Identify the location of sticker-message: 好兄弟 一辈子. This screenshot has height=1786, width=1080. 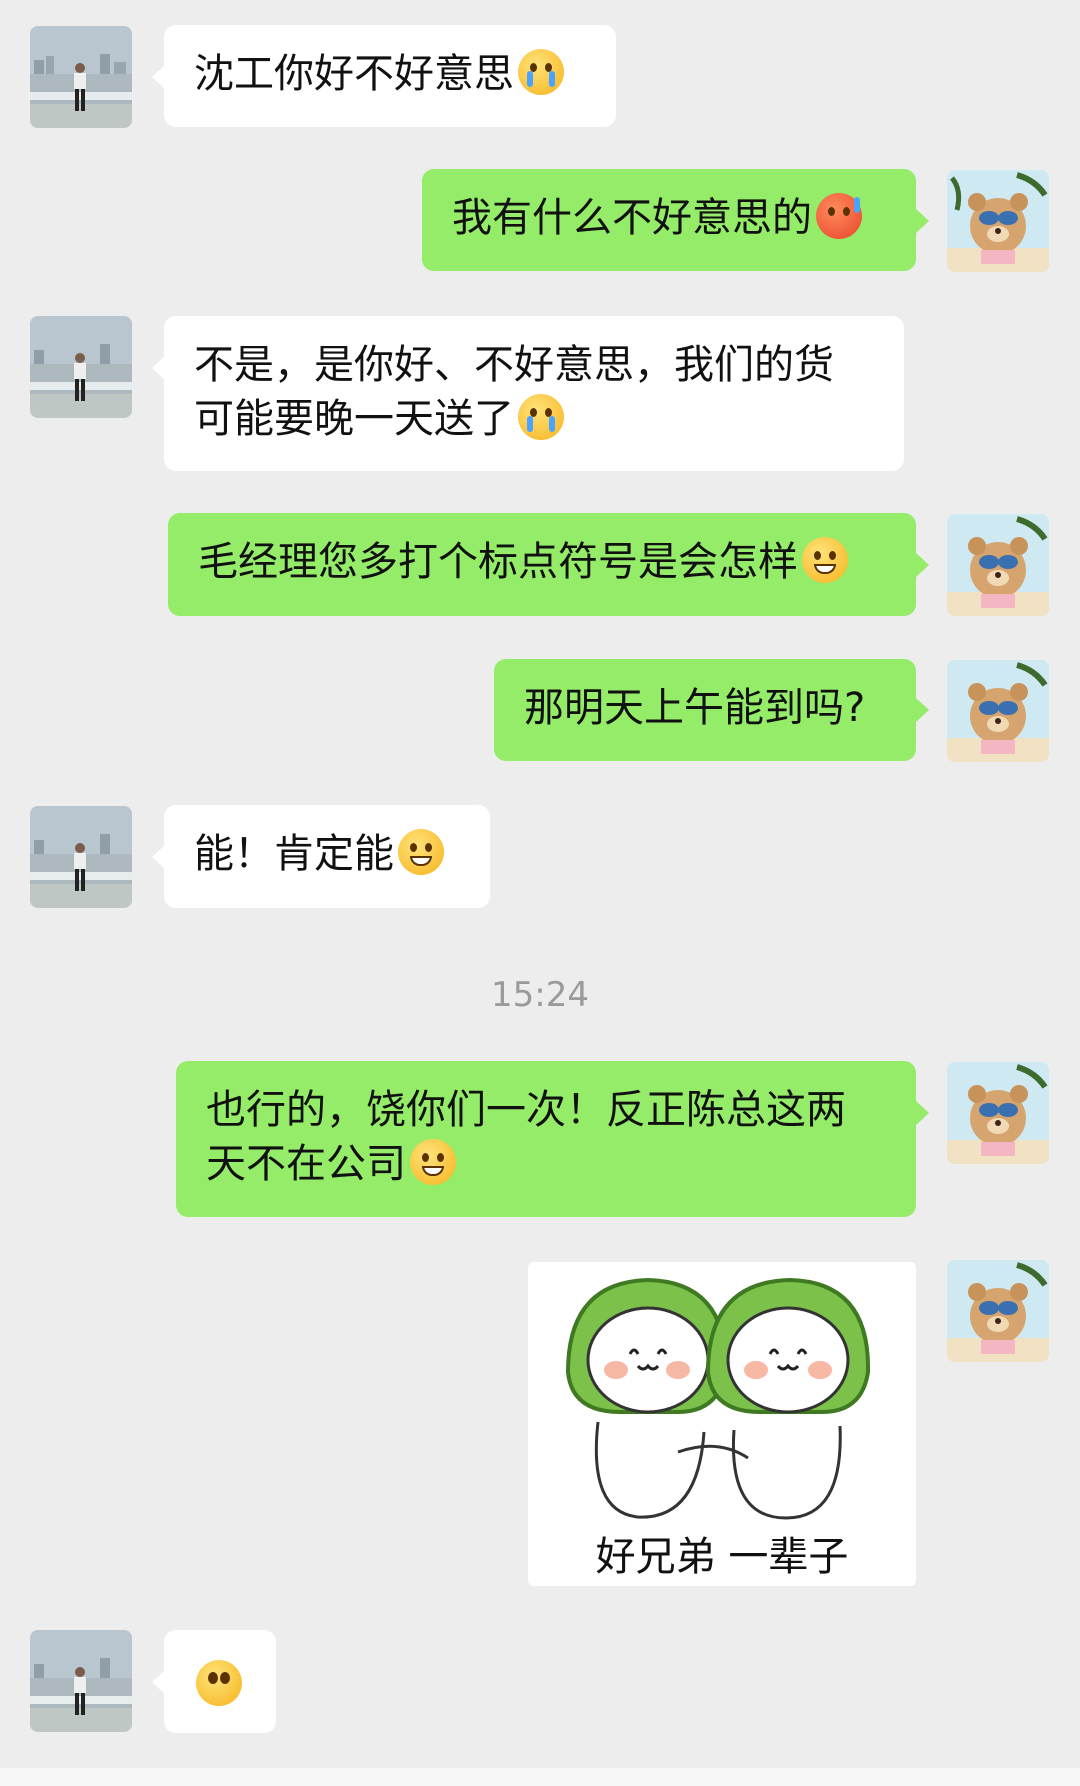
(722, 1424).